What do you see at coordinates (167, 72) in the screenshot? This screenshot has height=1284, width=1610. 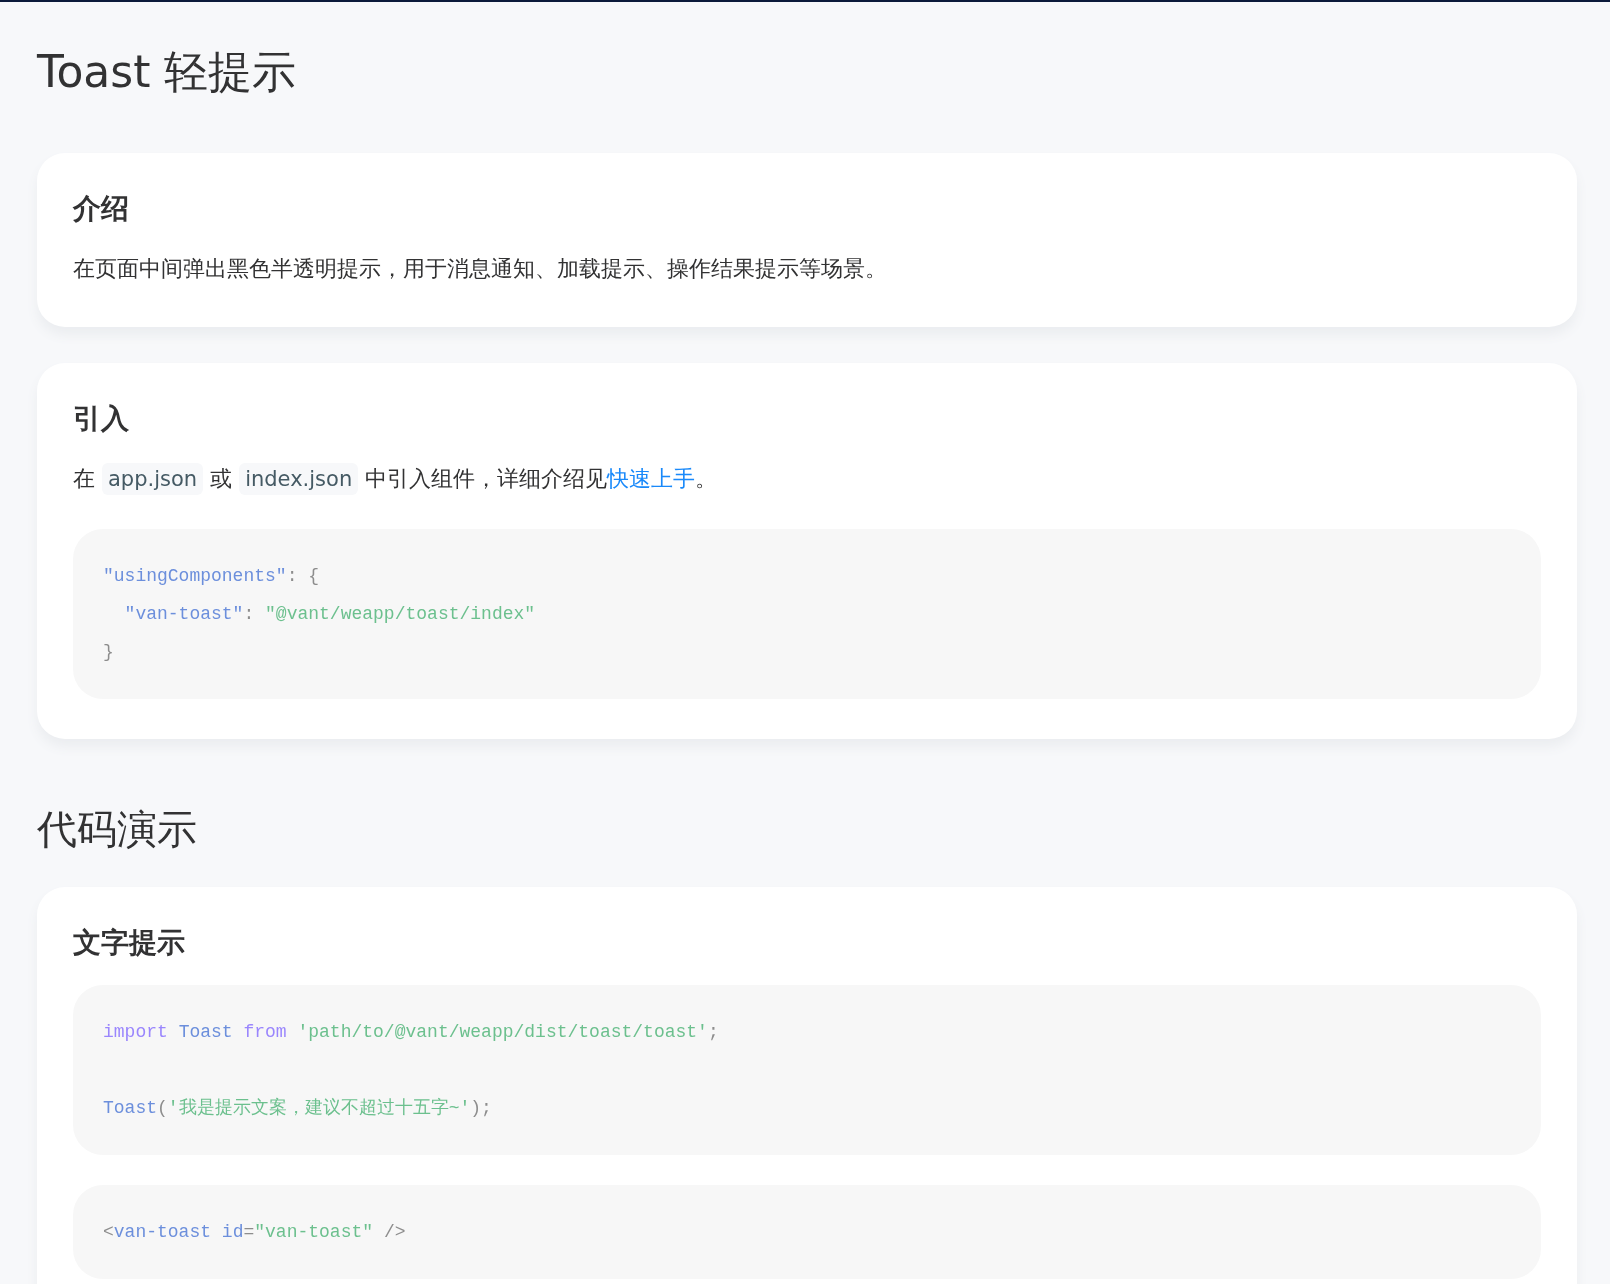 I see `page-title: Toast 轻提示` at bounding box center [167, 72].